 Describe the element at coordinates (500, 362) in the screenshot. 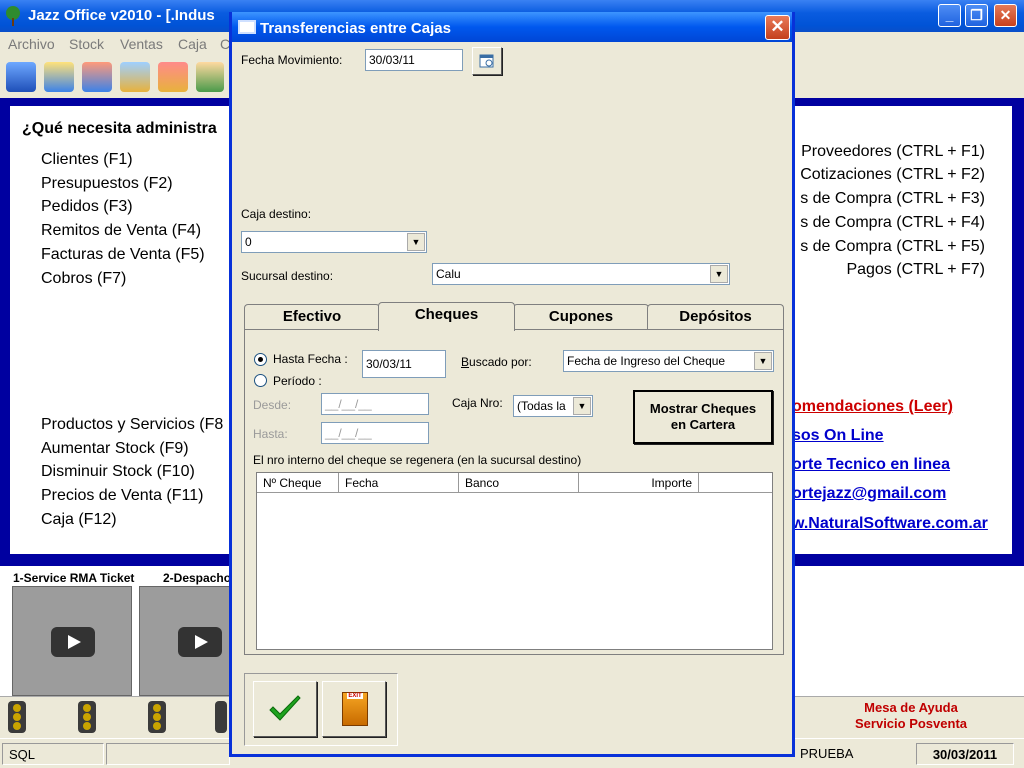

I see `buscado-por-text: uscado por:` at that location.